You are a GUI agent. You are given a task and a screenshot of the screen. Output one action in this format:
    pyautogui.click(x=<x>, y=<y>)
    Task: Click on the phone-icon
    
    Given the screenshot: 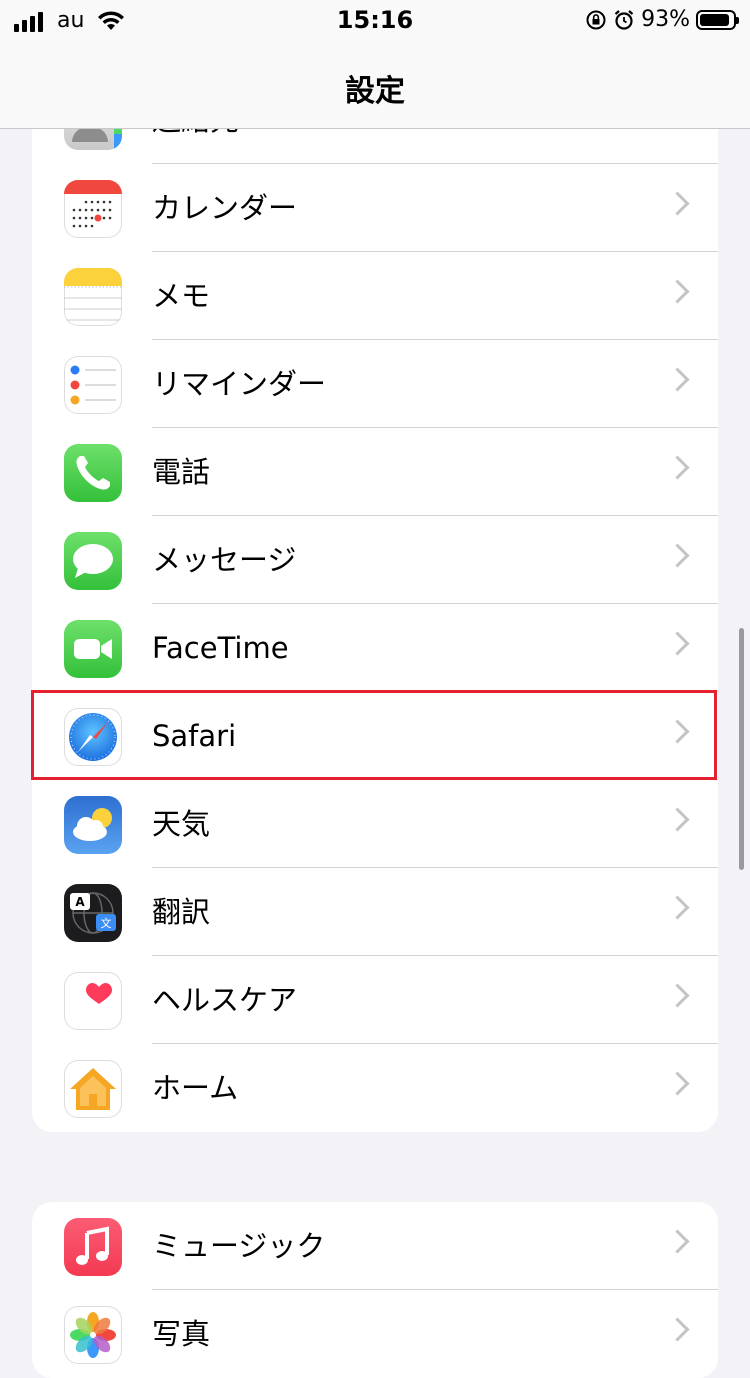 What is the action you would take?
    pyautogui.click(x=93, y=473)
    